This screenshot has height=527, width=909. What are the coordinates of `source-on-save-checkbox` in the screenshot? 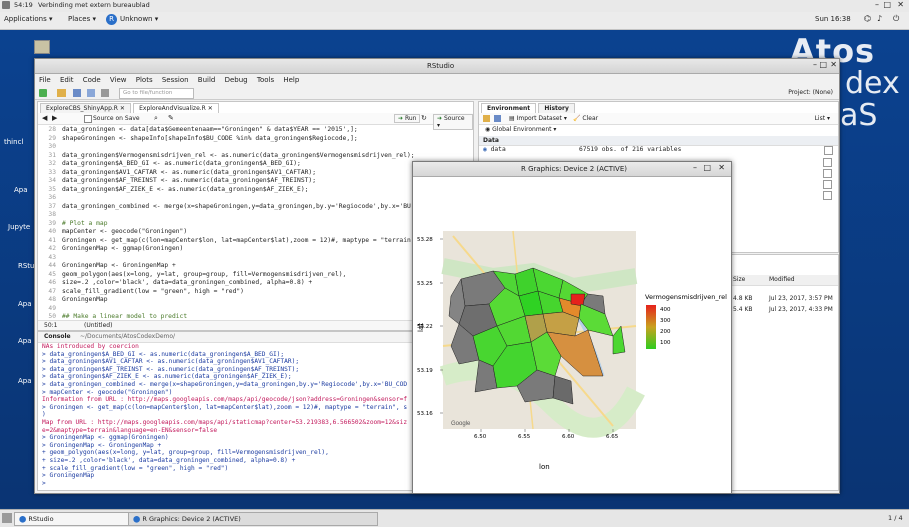 It's located at (88, 119).